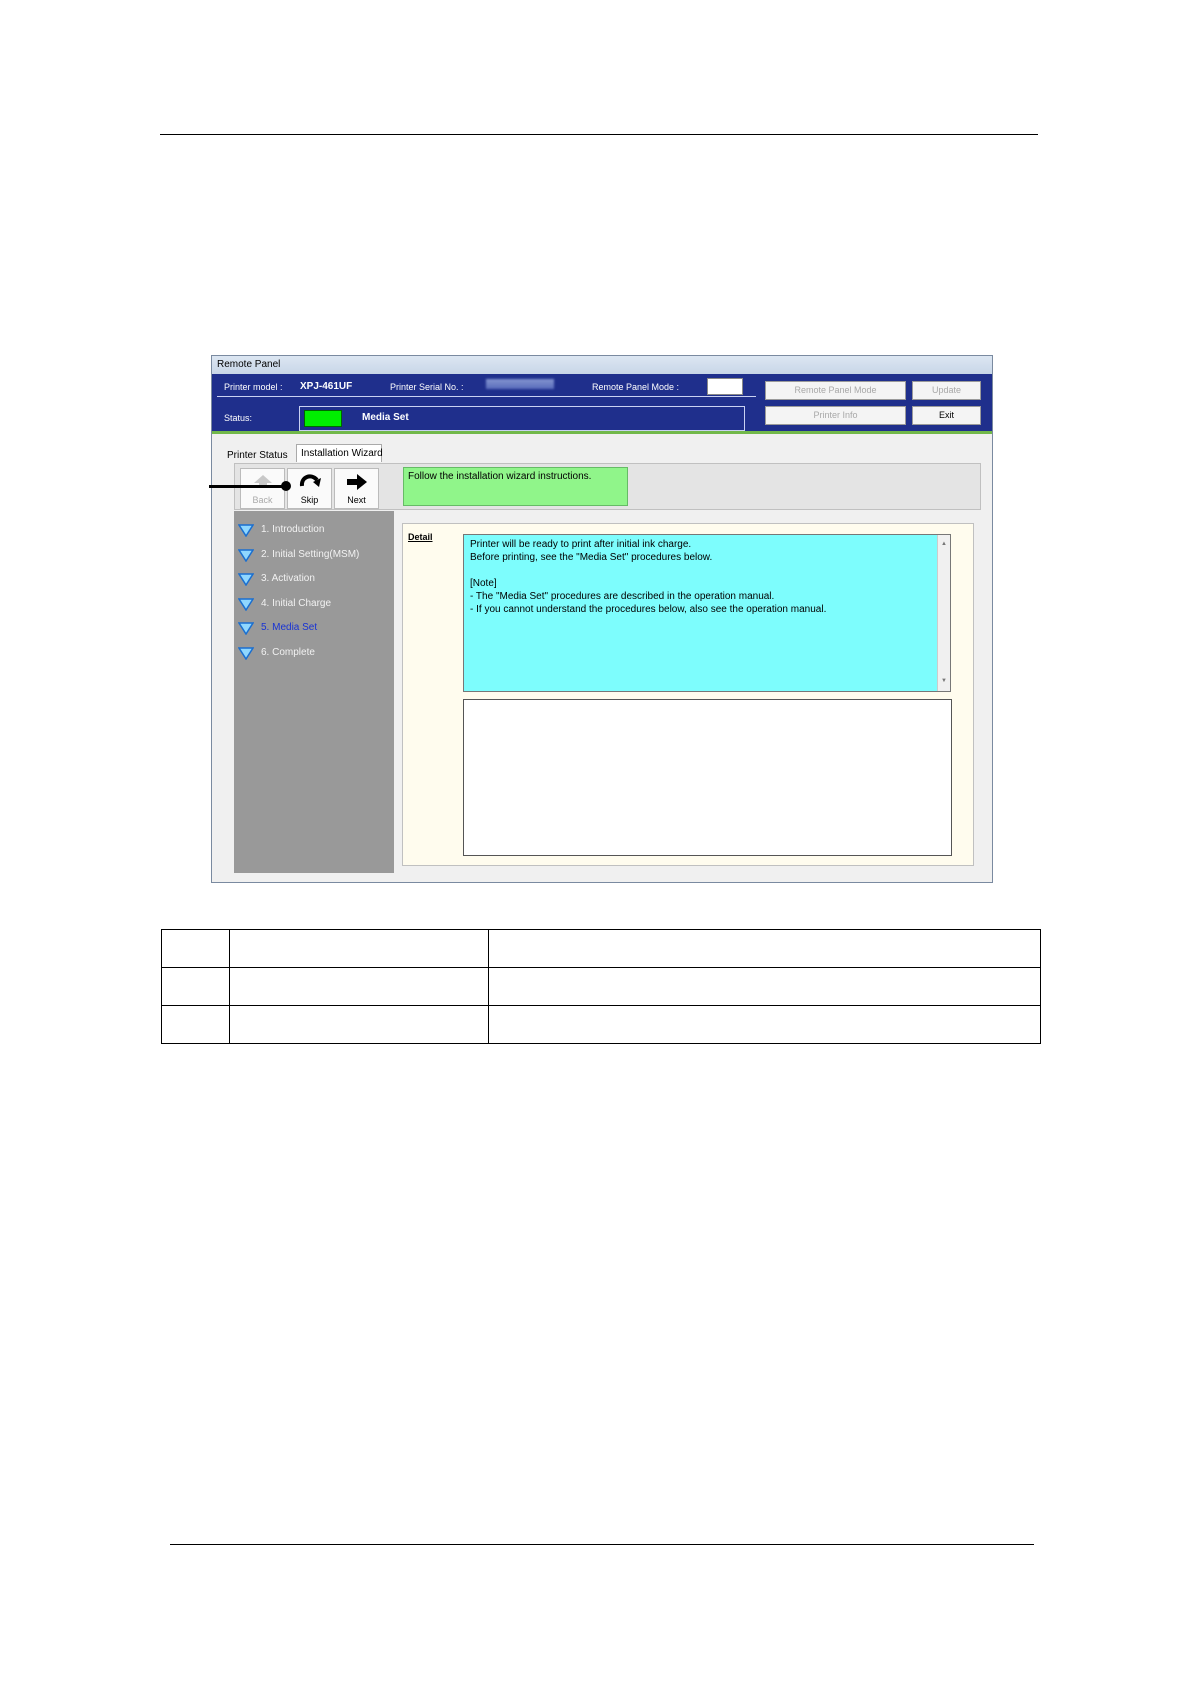  I want to click on bottom-rule, so click(602, 1544).